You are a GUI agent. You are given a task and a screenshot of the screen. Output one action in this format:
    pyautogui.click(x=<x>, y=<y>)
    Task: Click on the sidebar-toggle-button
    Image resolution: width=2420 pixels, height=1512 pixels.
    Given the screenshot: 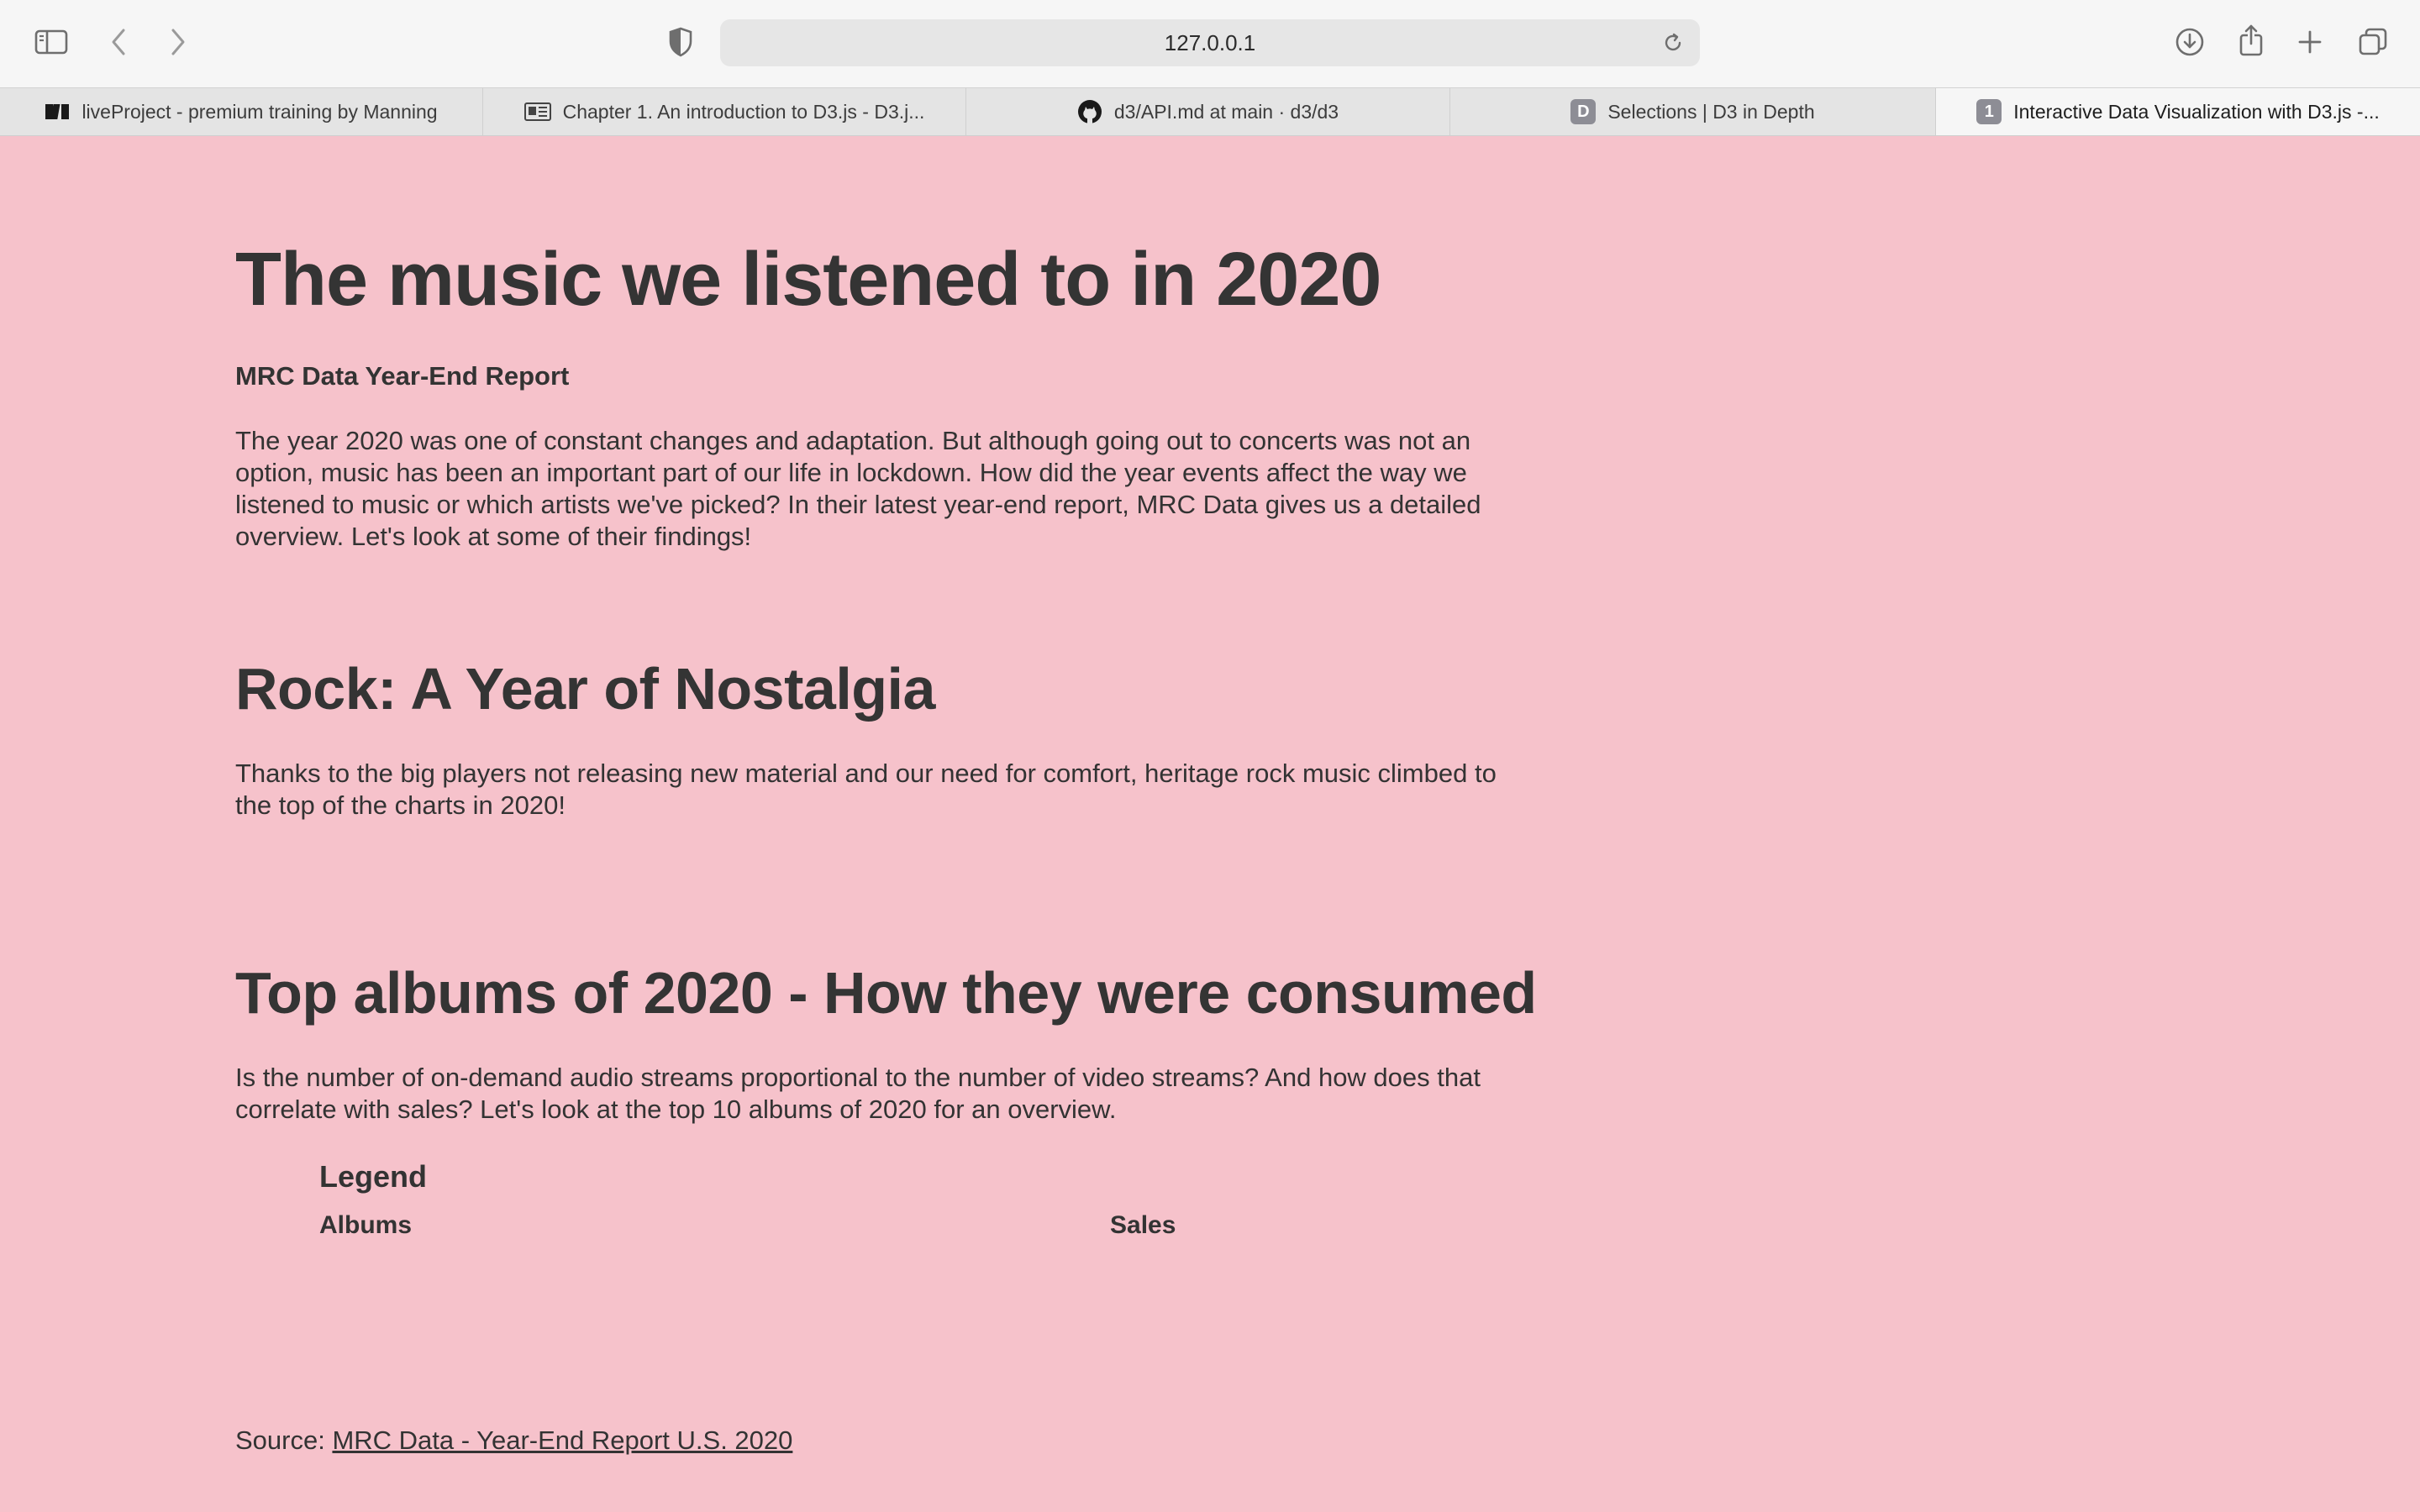 What is the action you would take?
    pyautogui.click(x=52, y=42)
    